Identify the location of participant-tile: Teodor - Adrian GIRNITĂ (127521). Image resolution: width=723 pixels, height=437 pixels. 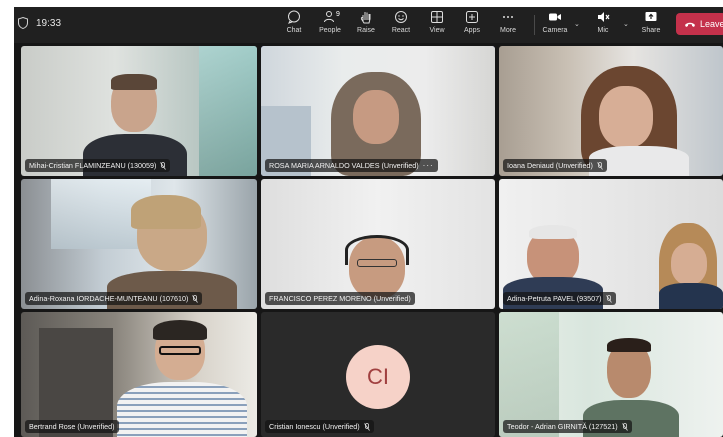
(611, 374).